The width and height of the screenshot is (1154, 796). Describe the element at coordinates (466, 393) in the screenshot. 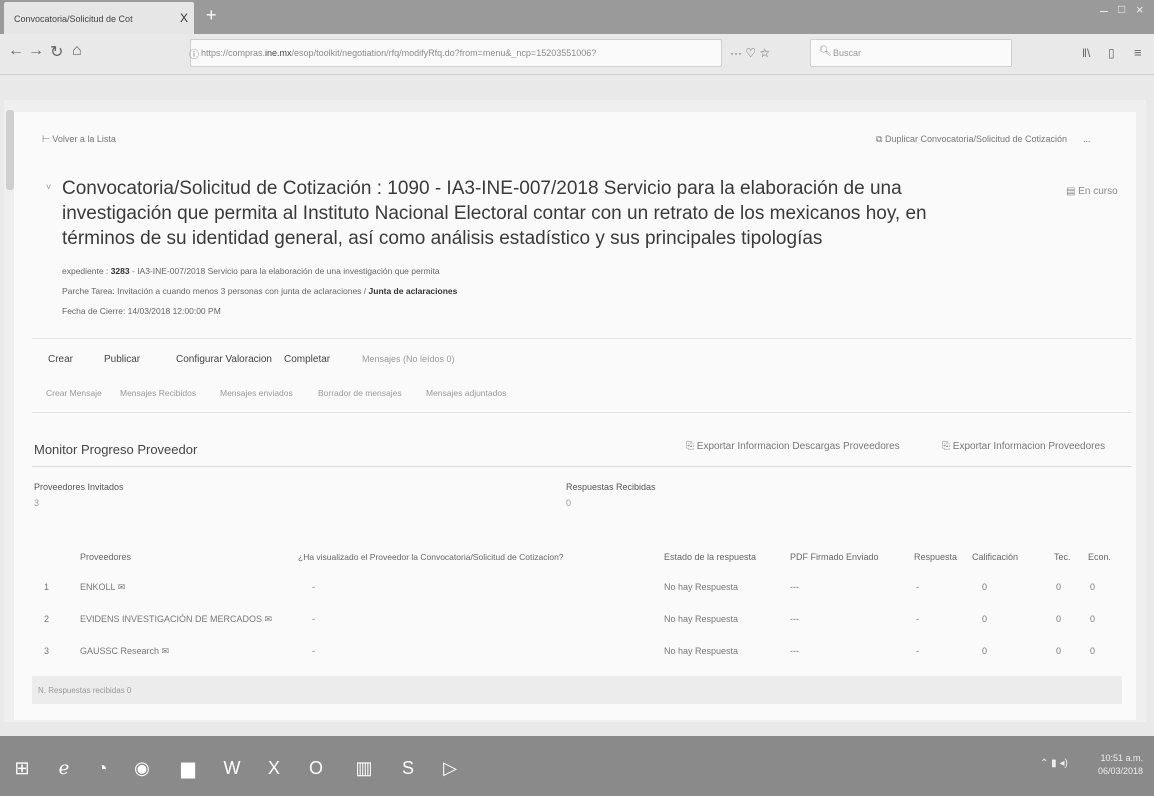

I see `subnav-adjuntados: Mensajes adjuntados` at that location.